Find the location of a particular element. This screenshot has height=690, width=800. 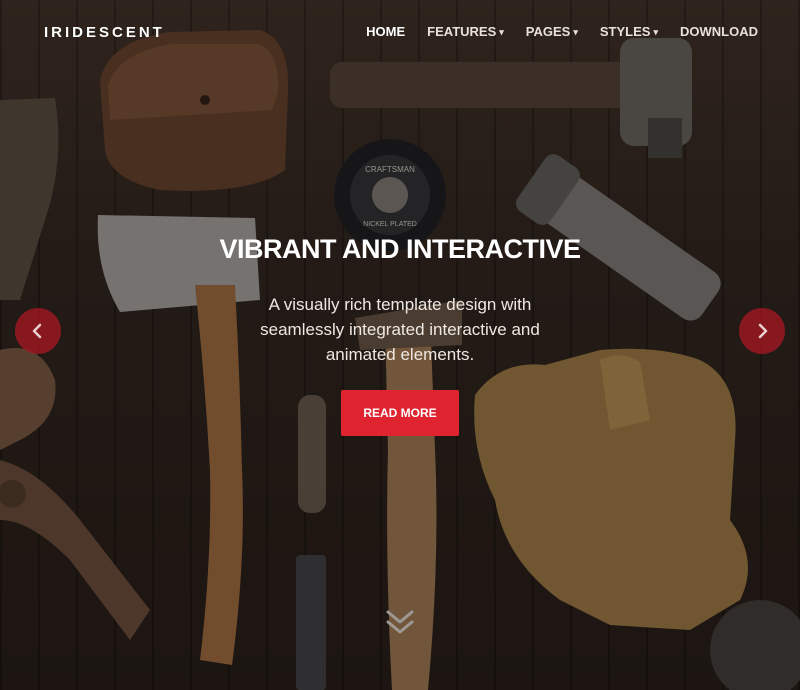

slider-prev-button is located at coordinates (38, 331).